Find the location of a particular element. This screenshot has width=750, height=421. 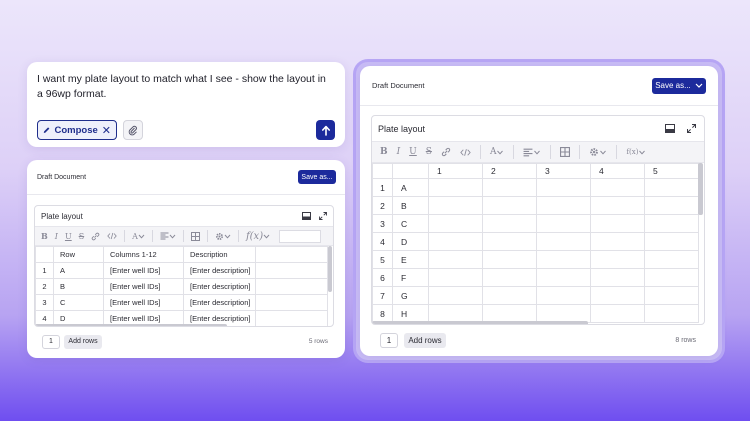

column-header: 1 is located at coordinates (455, 171).